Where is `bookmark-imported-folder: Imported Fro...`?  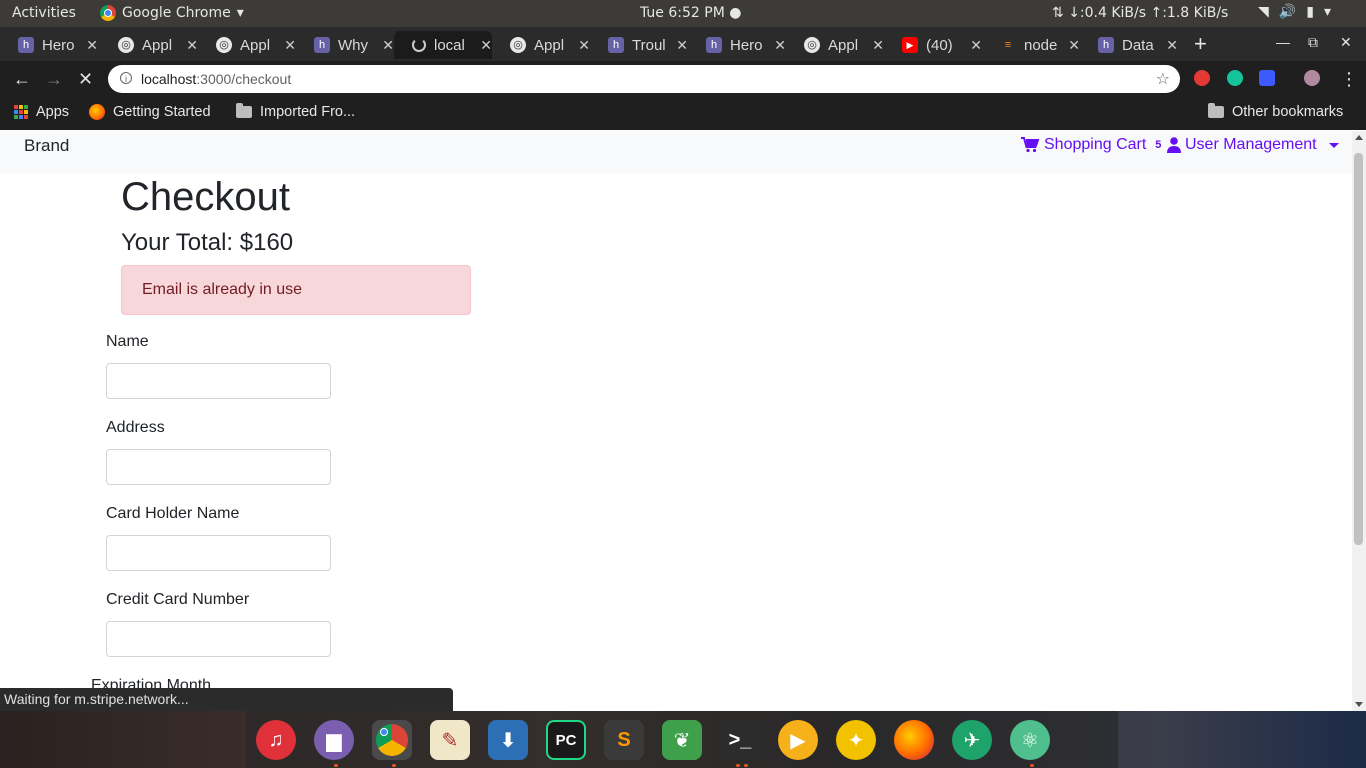
bookmark-imported-folder: Imported Fro... is located at coordinates (295, 111).